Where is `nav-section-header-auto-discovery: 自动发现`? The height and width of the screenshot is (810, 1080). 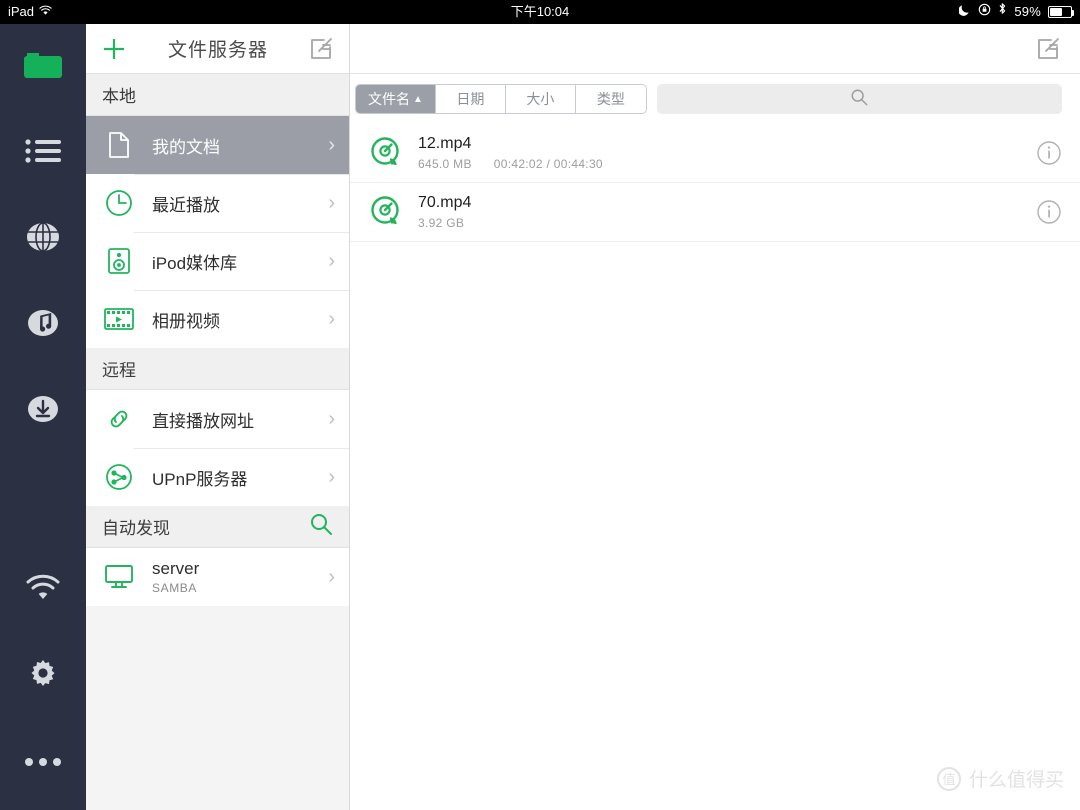 nav-section-header-auto-discovery: 自动发现 is located at coordinates (217, 527).